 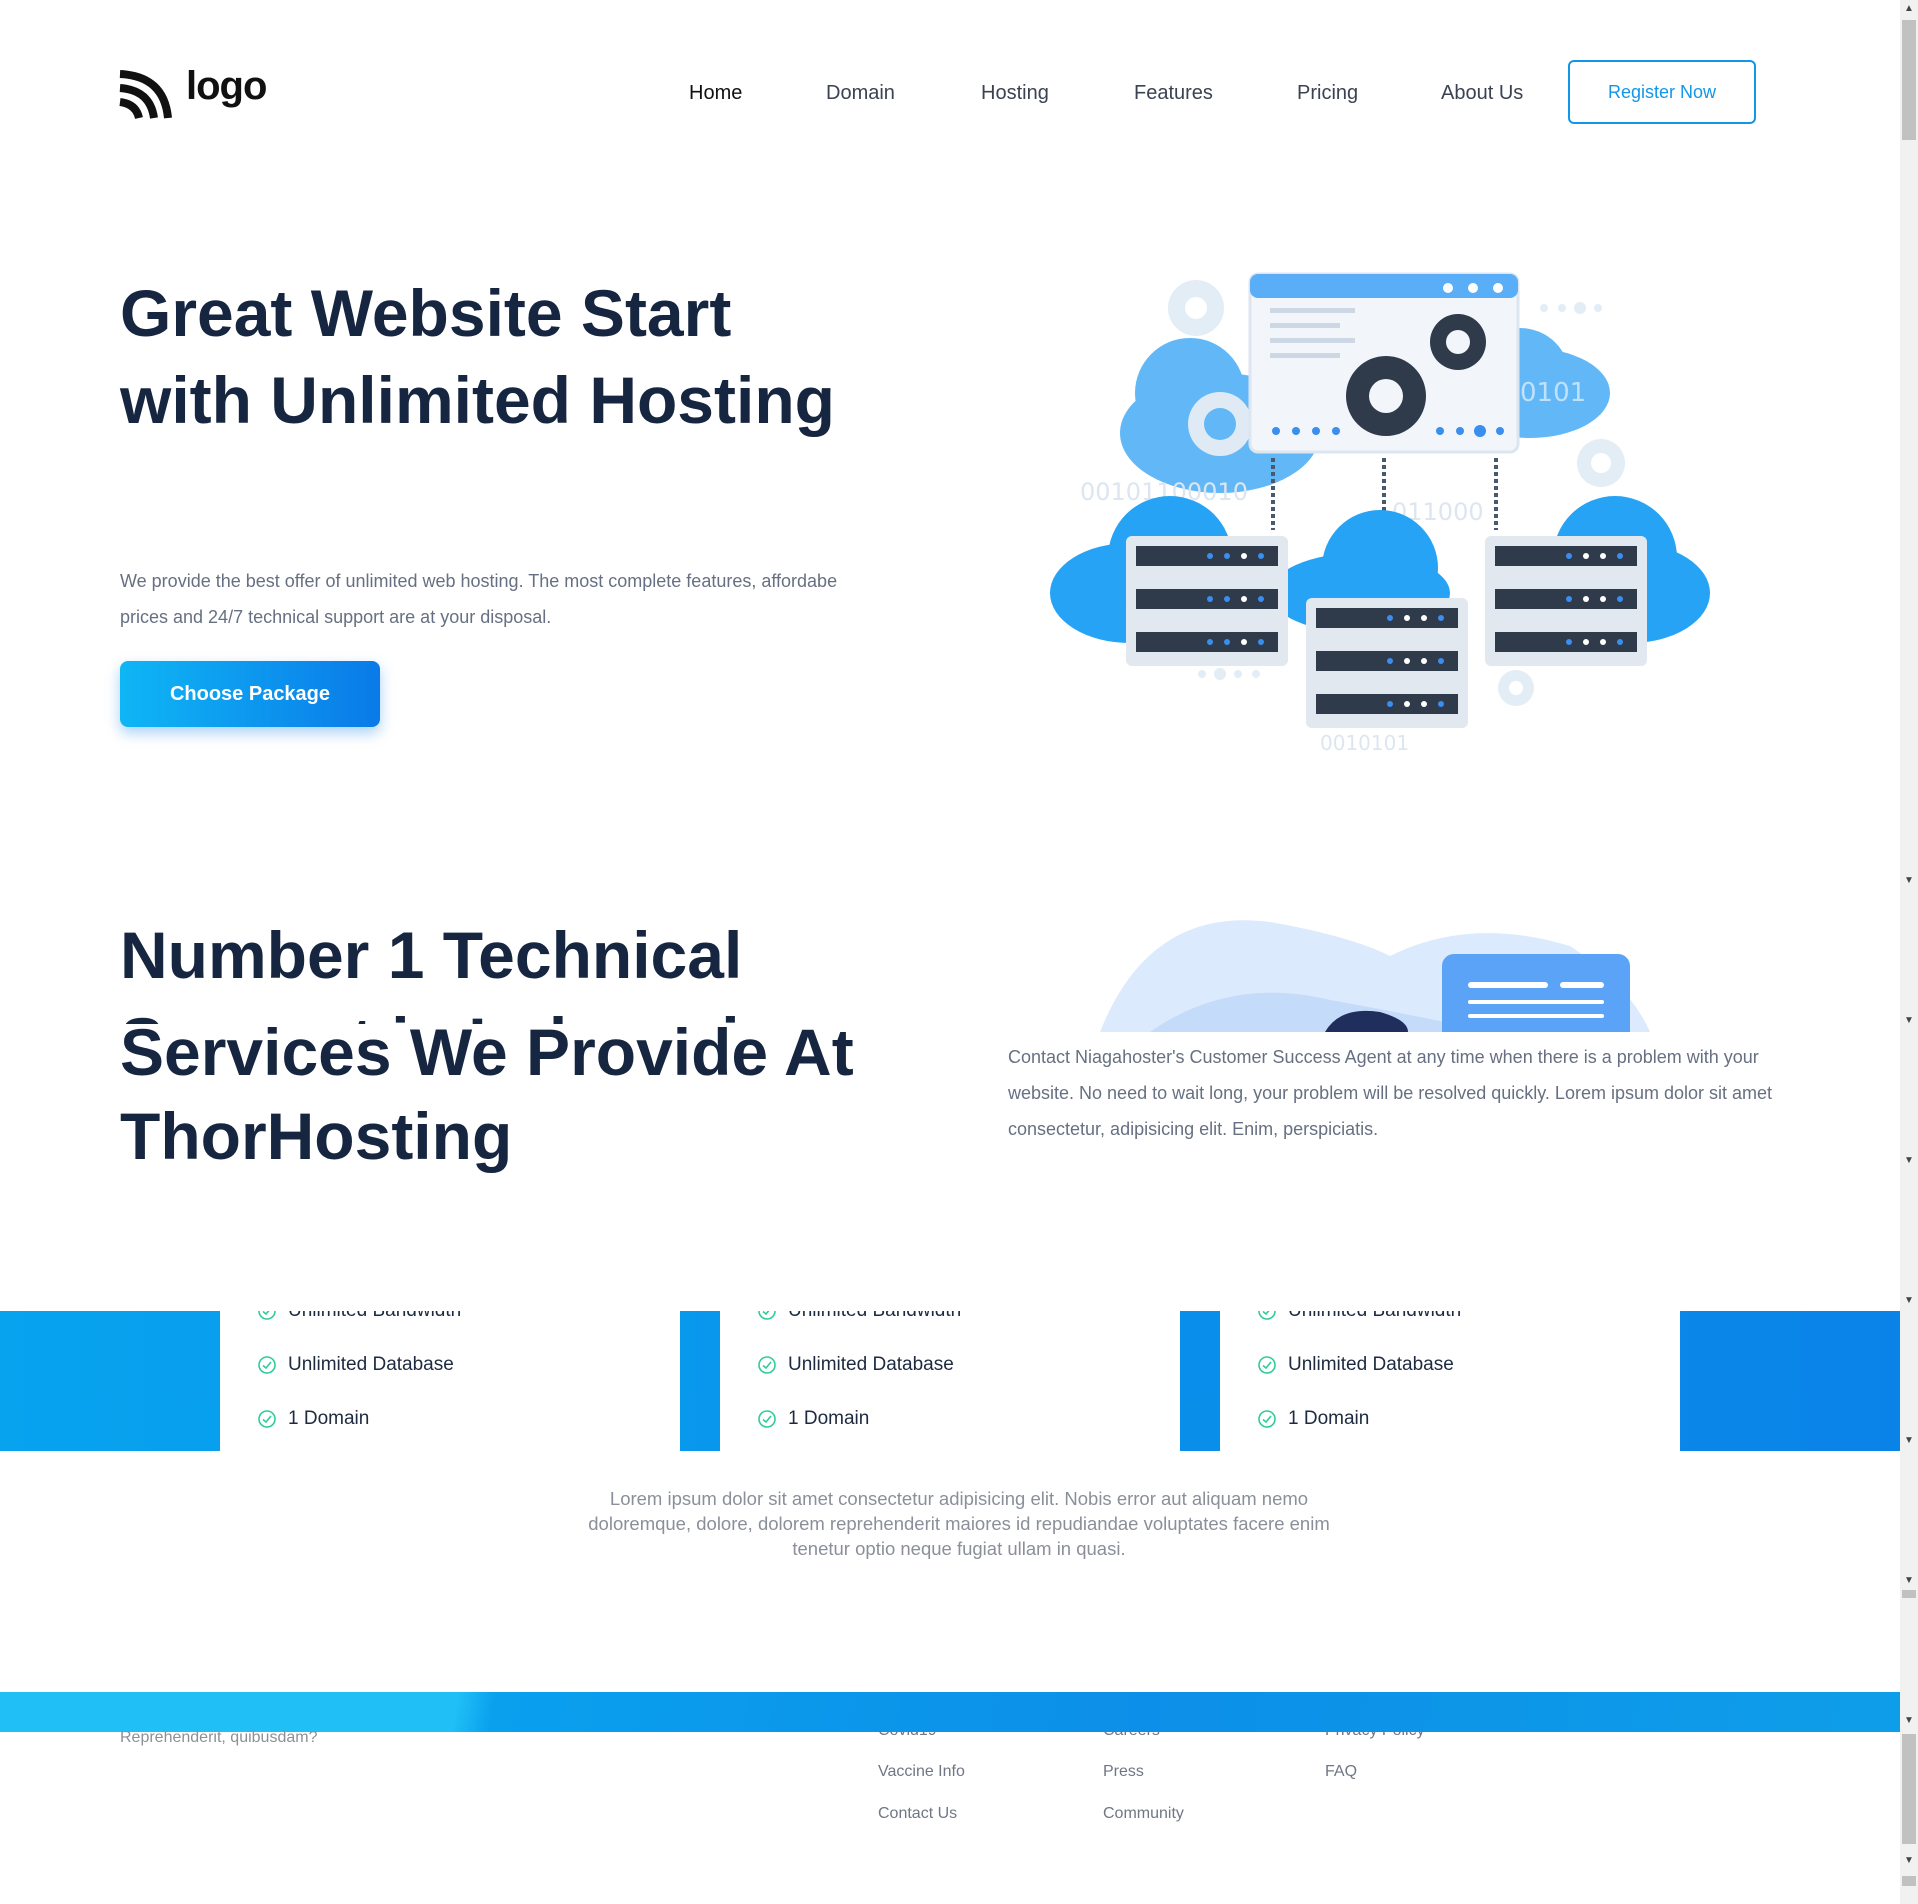 I want to click on footer-link-covid19: Covid19, so click(x=907, y=1737).